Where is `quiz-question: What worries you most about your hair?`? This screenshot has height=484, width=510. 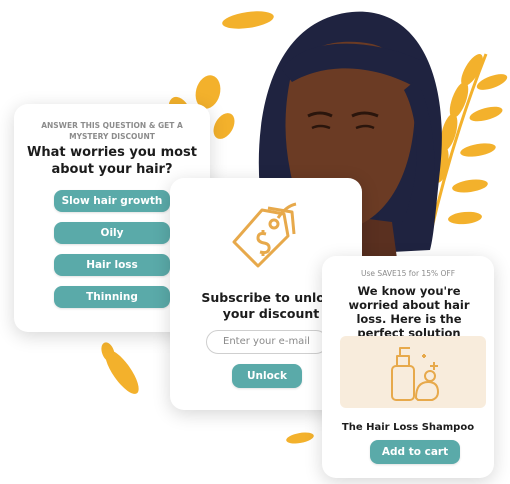 quiz-question: What worries you most about your hair? is located at coordinates (112, 161).